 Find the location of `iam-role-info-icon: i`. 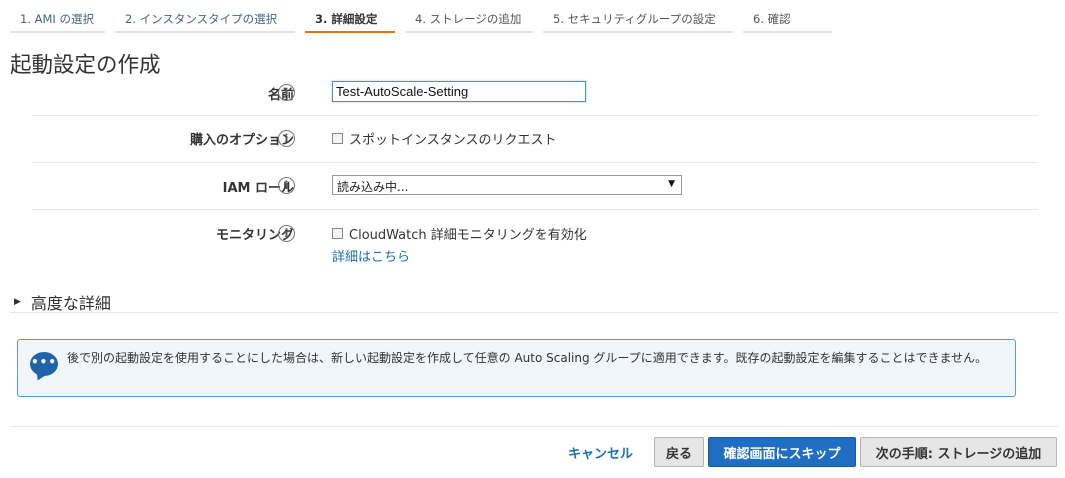

iam-role-info-icon: i is located at coordinates (286, 185).